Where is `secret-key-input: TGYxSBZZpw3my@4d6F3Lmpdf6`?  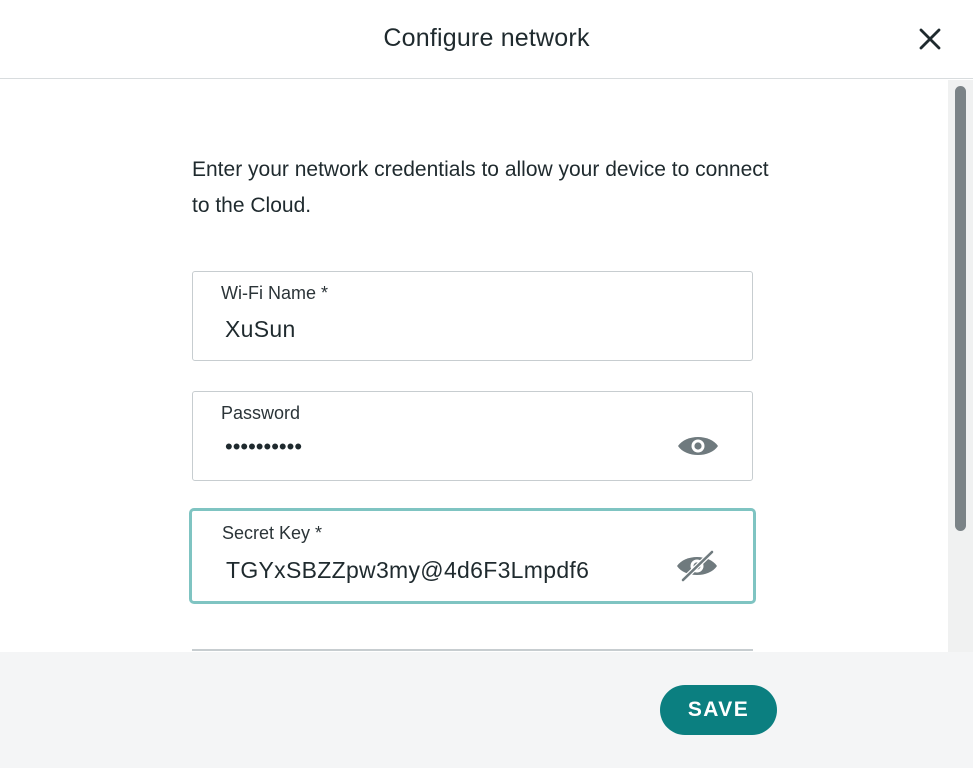
secret-key-input: TGYxSBZZpw3my@4d6F3Lmpdf6 is located at coordinates (407, 570).